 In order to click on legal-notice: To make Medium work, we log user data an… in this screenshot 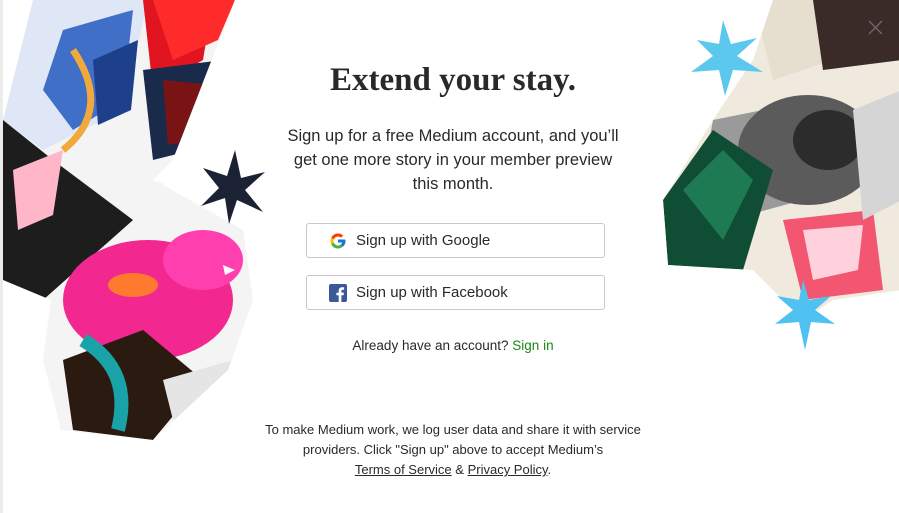, I will do `click(453, 450)`.